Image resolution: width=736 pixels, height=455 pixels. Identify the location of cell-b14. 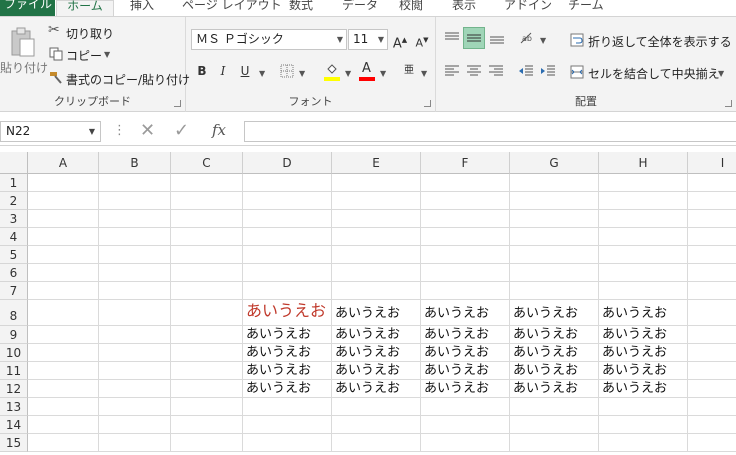
(135, 425).